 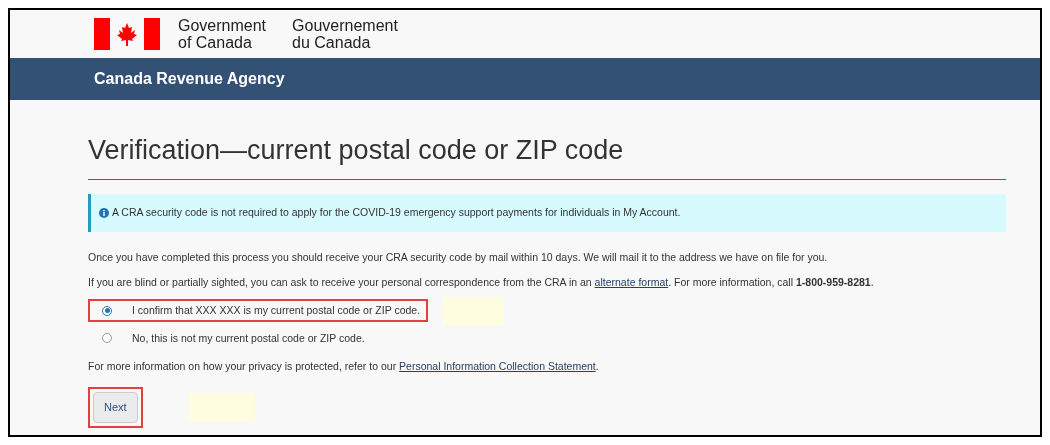 What do you see at coordinates (497, 366) in the screenshot?
I see `text-link: Personal Information Collection Statement` at bounding box center [497, 366].